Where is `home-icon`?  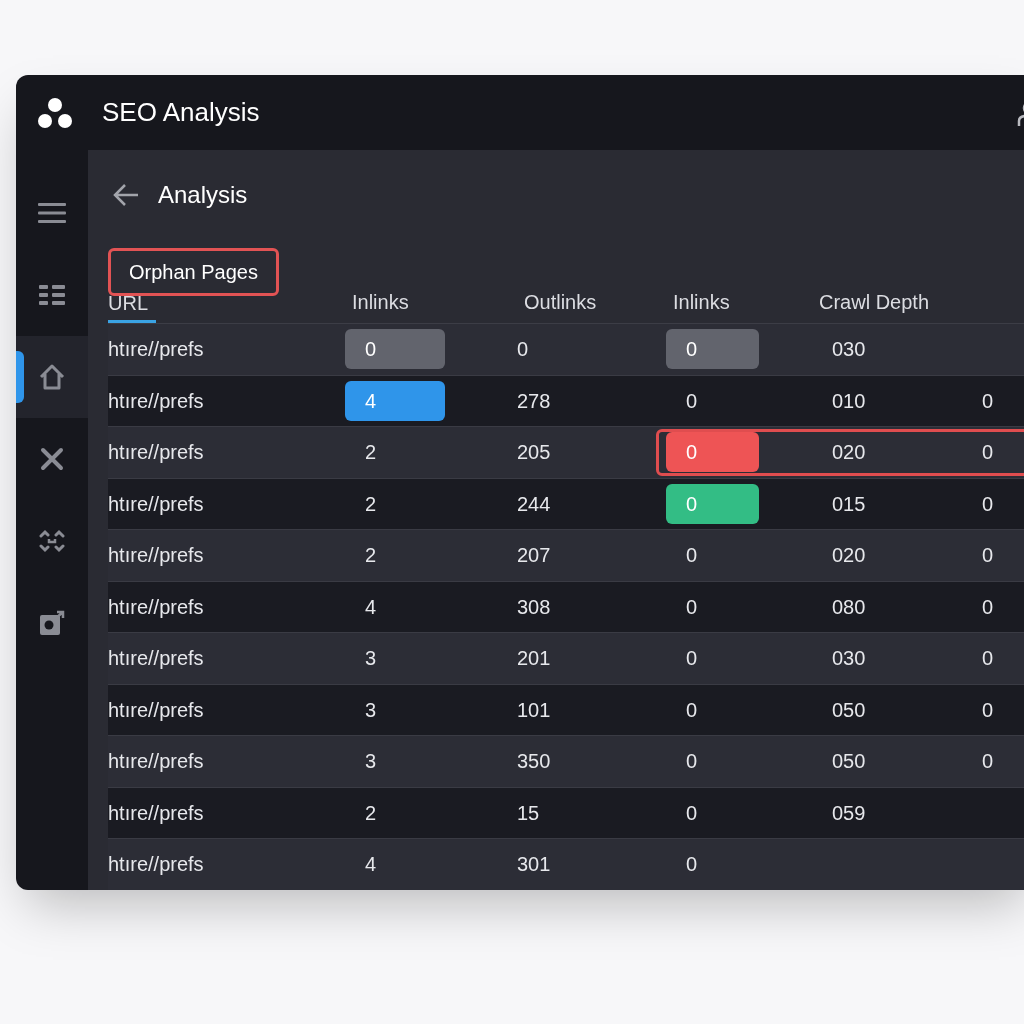
home-icon is located at coordinates (52, 377).